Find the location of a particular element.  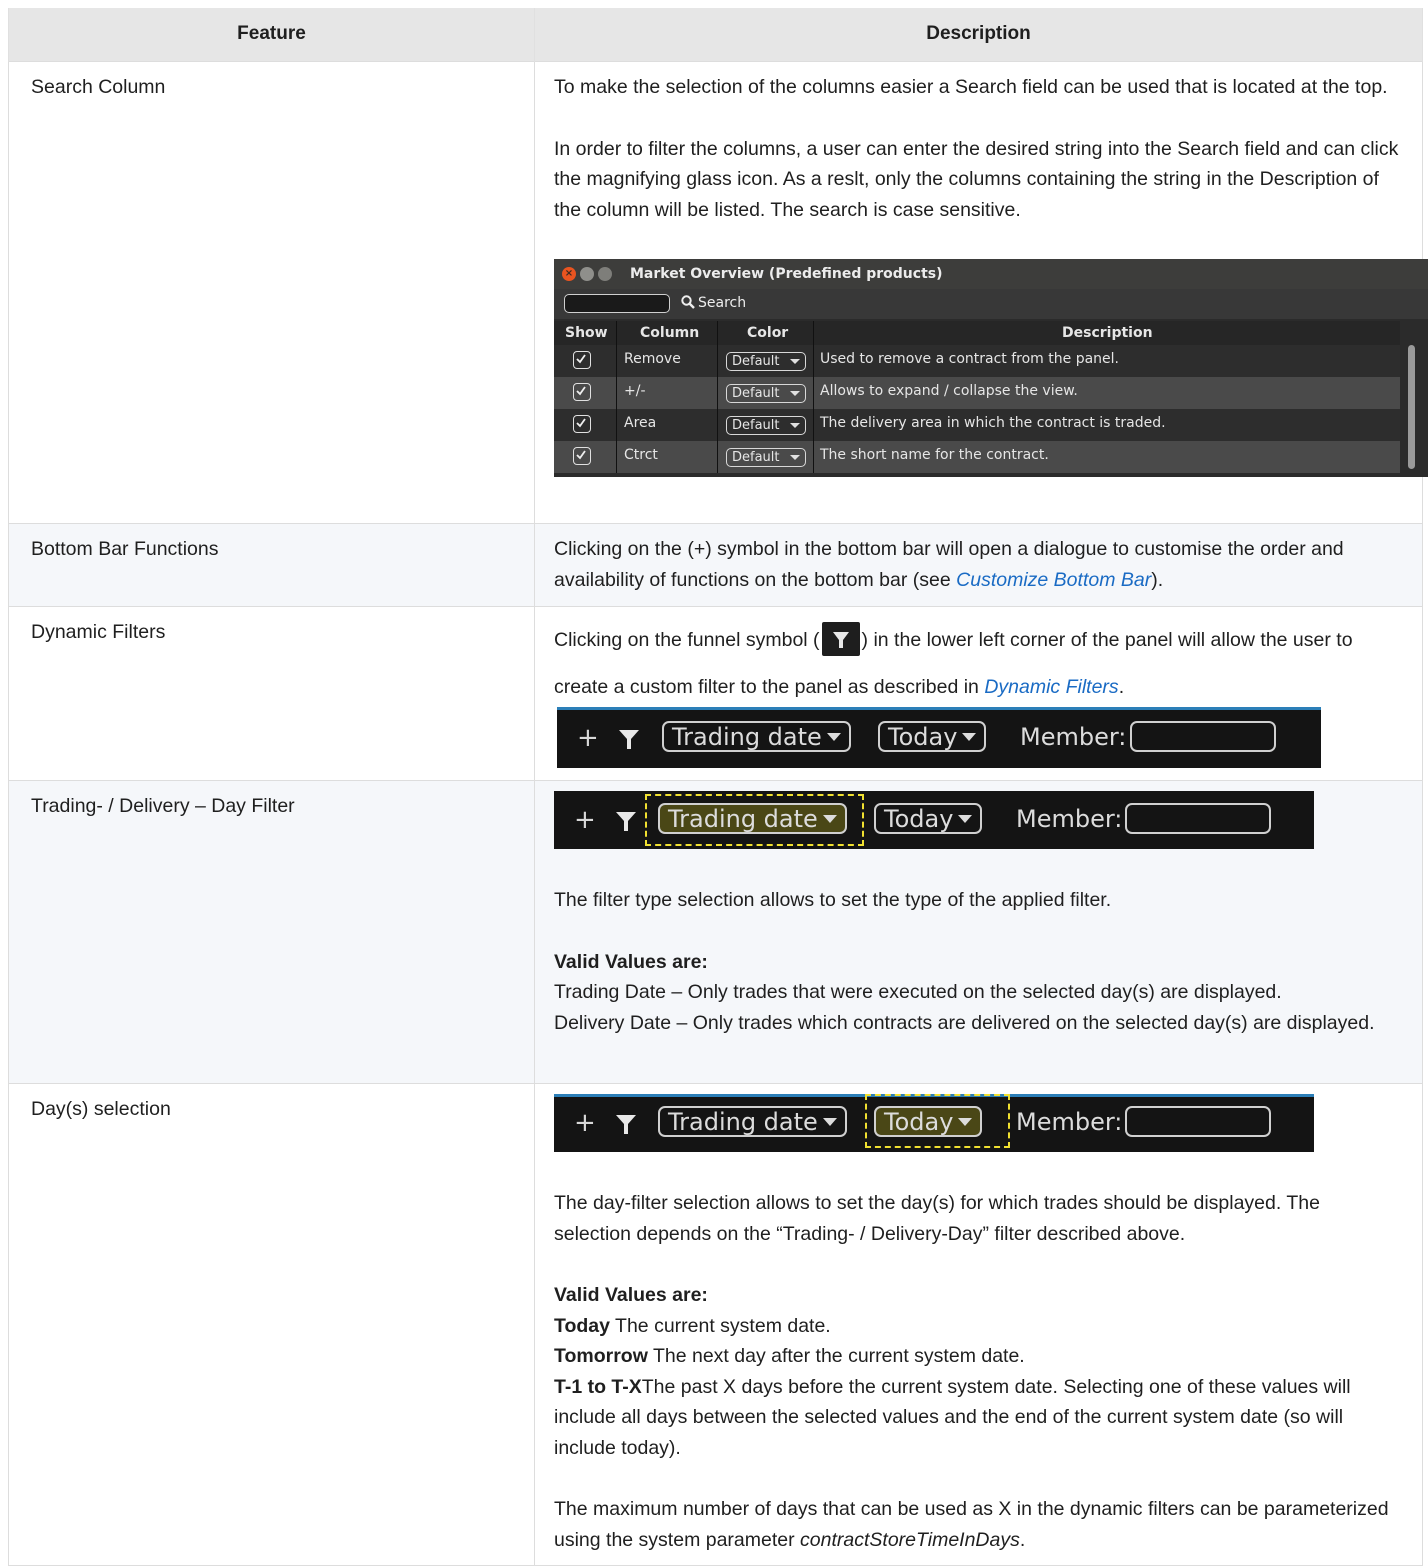

header-description: Description is located at coordinates (978, 35).